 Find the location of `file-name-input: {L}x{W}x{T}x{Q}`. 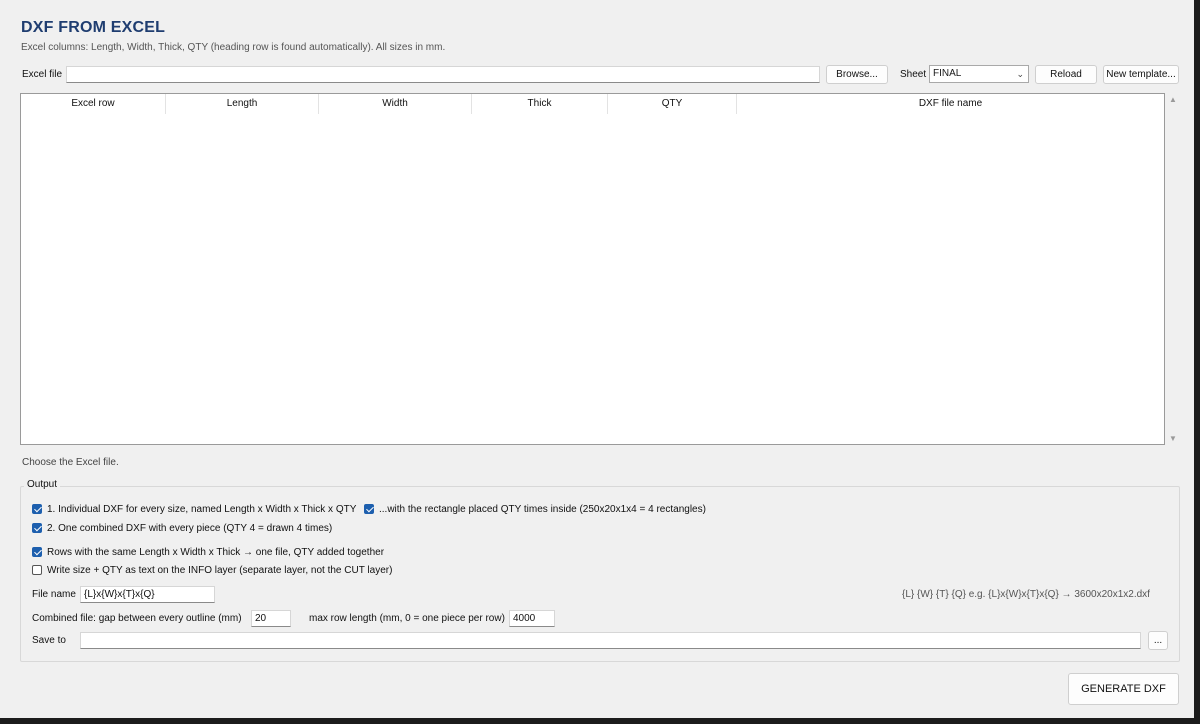

file-name-input: {L}x{W}x{T}x{Q} is located at coordinates (147, 594).